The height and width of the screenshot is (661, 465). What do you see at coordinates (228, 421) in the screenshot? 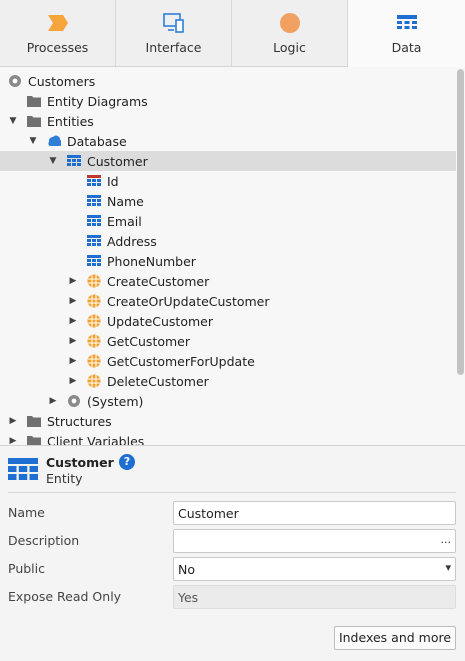
I see `tree-item-structures: ▶ Structures` at bounding box center [228, 421].